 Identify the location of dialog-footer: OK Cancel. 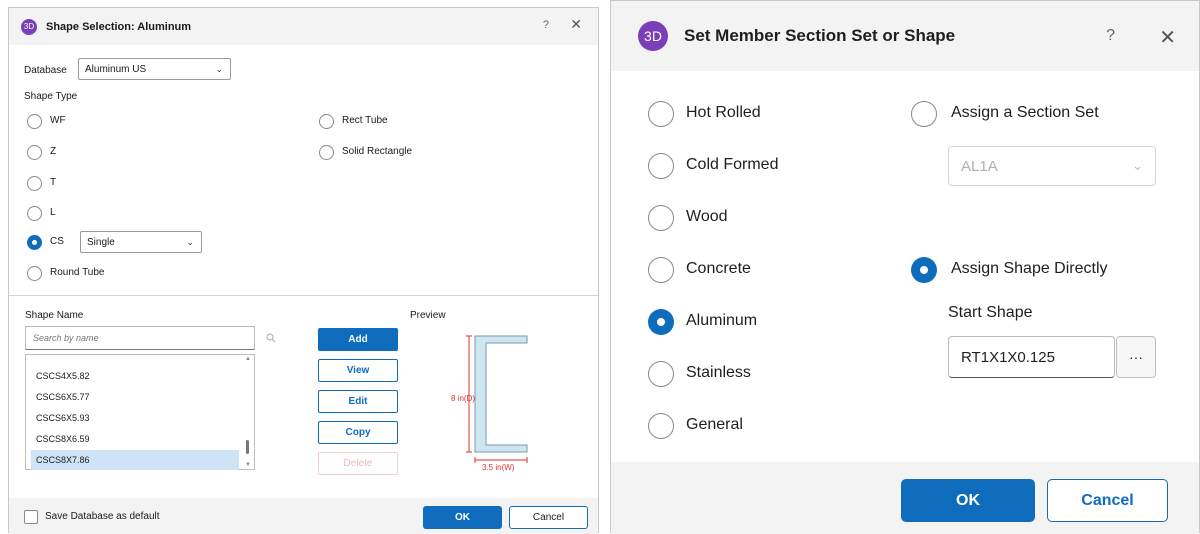
(905, 498).